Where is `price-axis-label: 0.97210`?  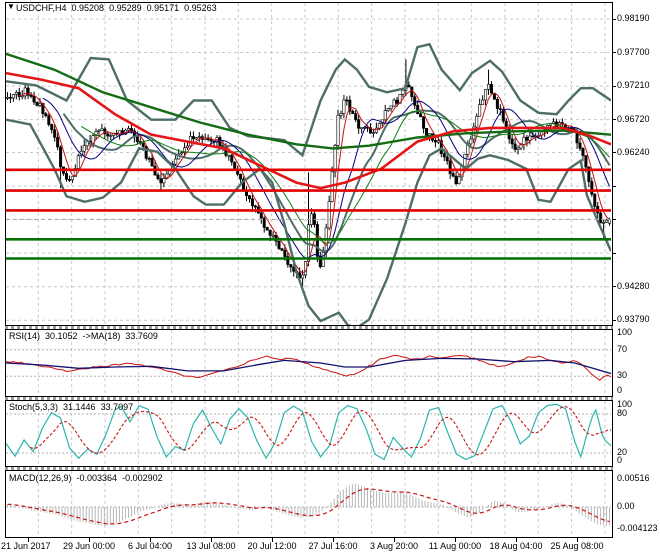 price-axis-label: 0.97210 is located at coordinates (633, 85).